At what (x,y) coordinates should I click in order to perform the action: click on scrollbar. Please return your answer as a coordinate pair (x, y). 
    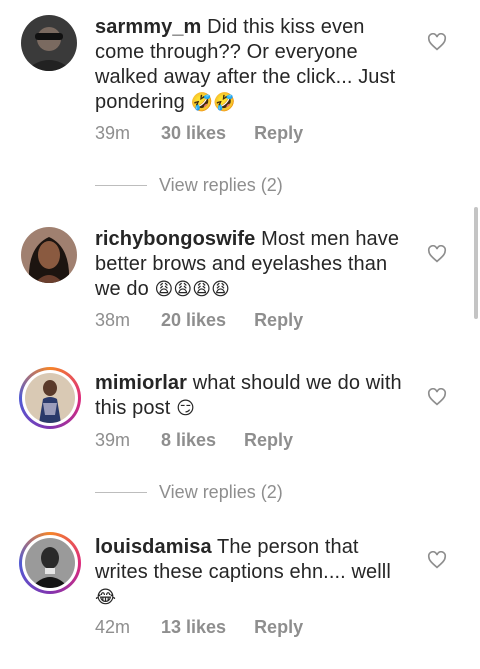
    Looking at the image, I should click on (476, 263).